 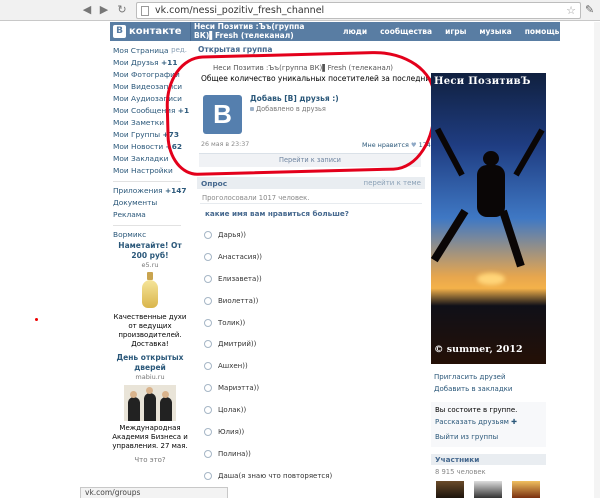 What do you see at coordinates (154, 492) in the screenshot?
I see `browser-status-bar: vk.com/groups` at bounding box center [154, 492].